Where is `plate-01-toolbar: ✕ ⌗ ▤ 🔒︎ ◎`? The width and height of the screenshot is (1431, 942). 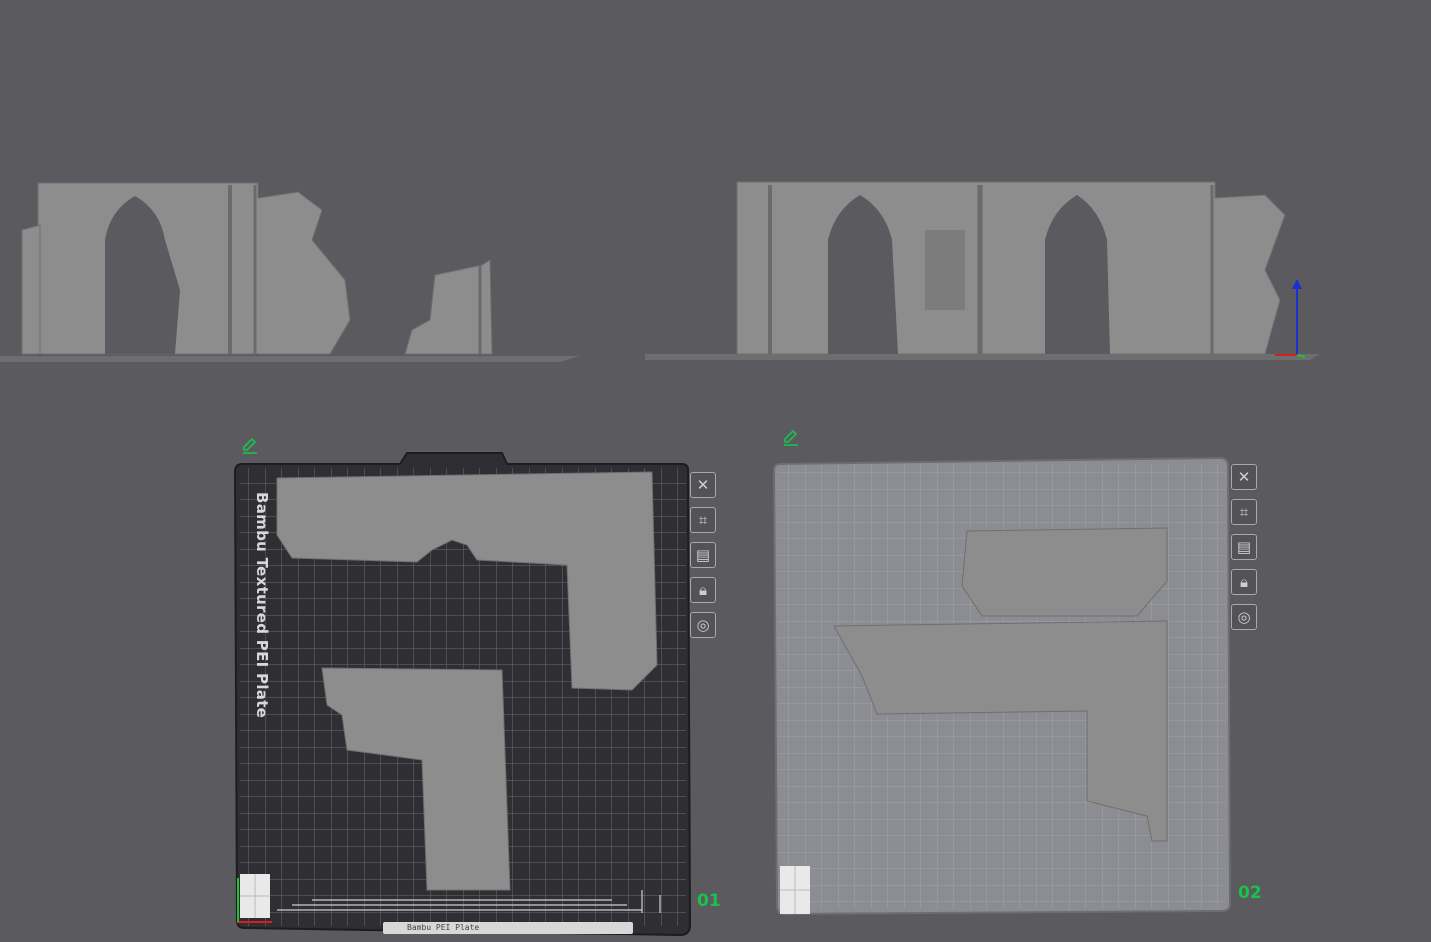 plate-01-toolbar: ✕ ⌗ ▤ 🔒︎ ◎ is located at coordinates (703, 555).